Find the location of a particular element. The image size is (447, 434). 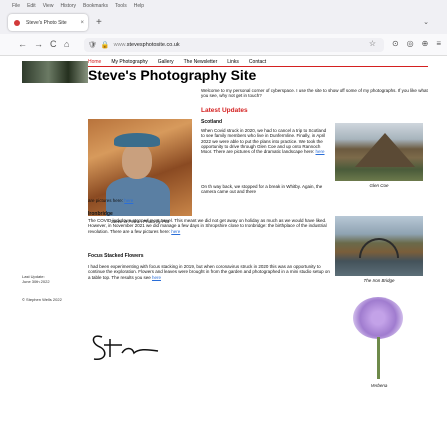

url-prefix: www. is located at coordinates (120, 45).